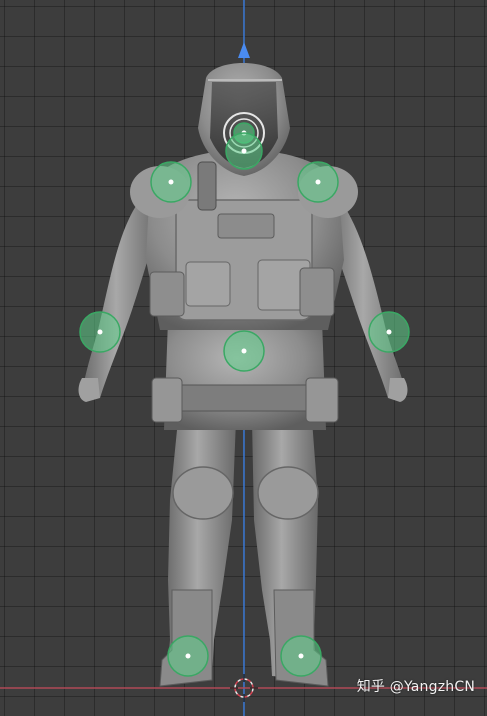 This screenshot has height=716, width=487. Describe the element at coordinates (208, 284) in the screenshot. I see `left-pouch` at that location.